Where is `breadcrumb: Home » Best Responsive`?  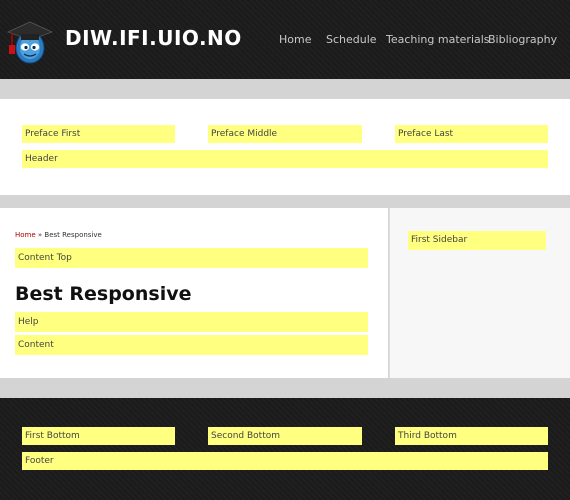
breadcrumb: Home » Best Responsive is located at coordinates (58, 235).